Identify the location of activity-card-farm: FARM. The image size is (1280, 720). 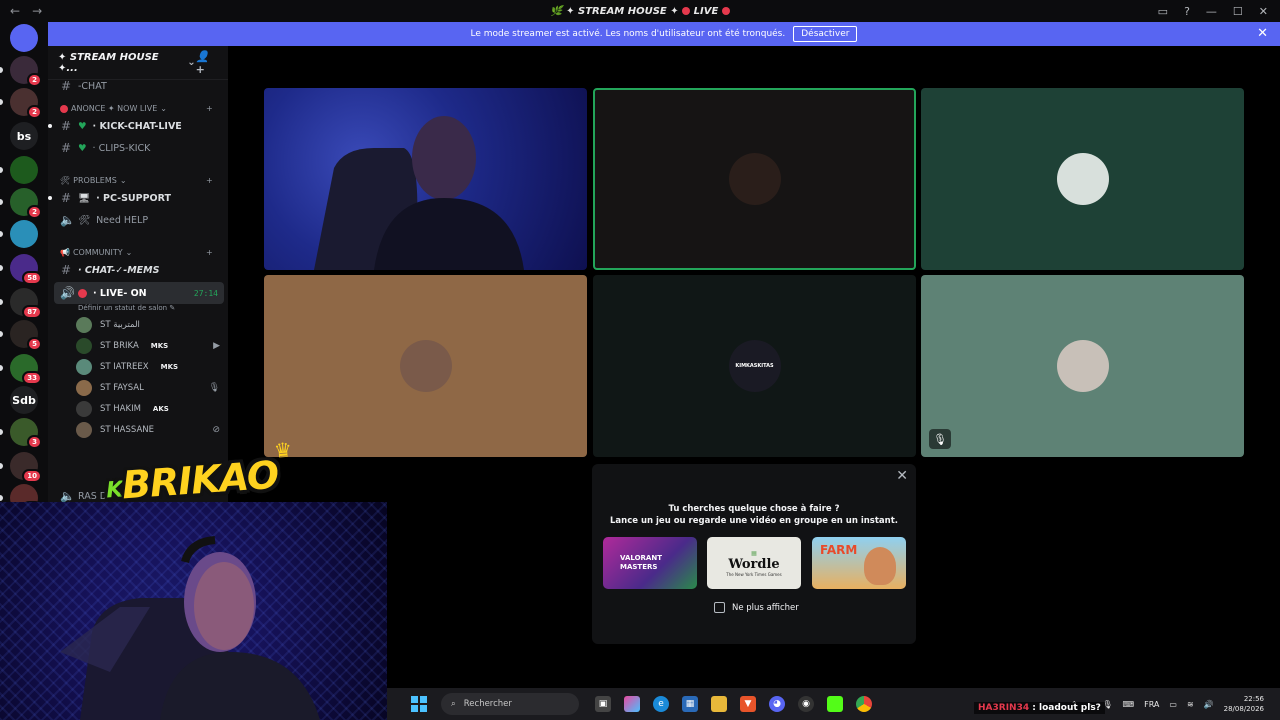
(859, 563).